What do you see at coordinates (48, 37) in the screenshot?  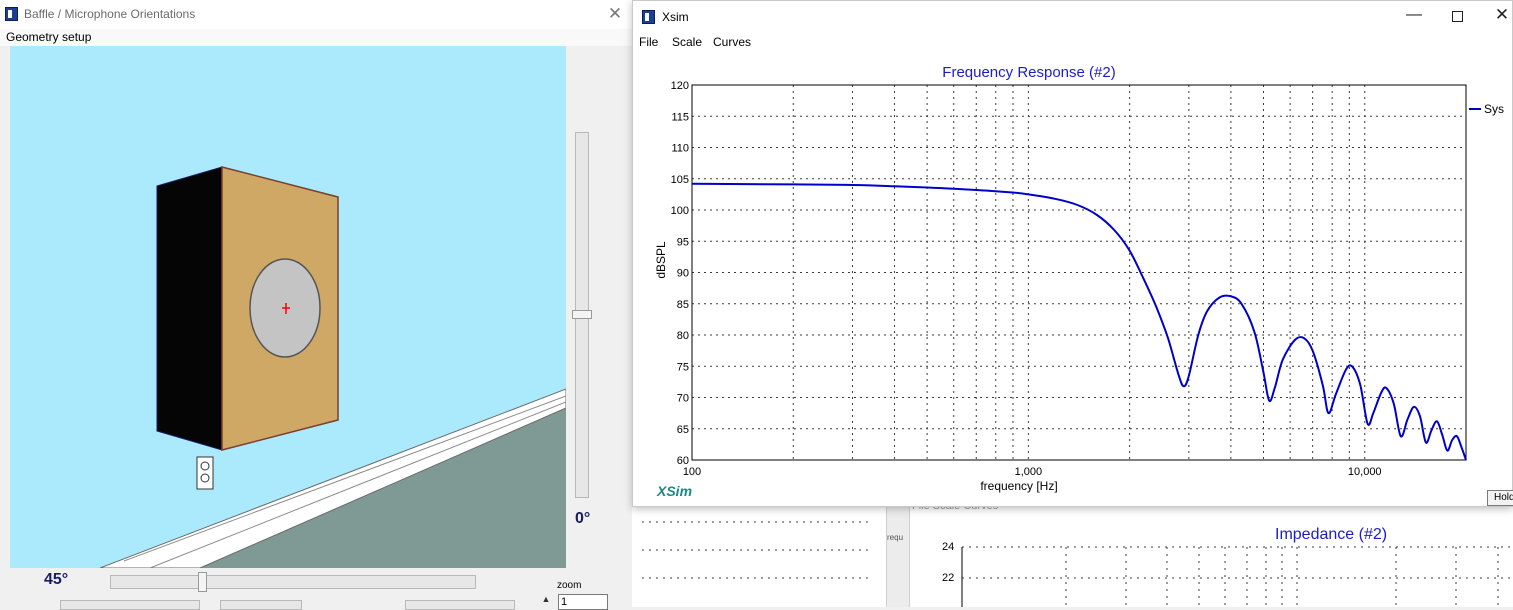 I see `menu-geometry-setup: Geometry setup` at bounding box center [48, 37].